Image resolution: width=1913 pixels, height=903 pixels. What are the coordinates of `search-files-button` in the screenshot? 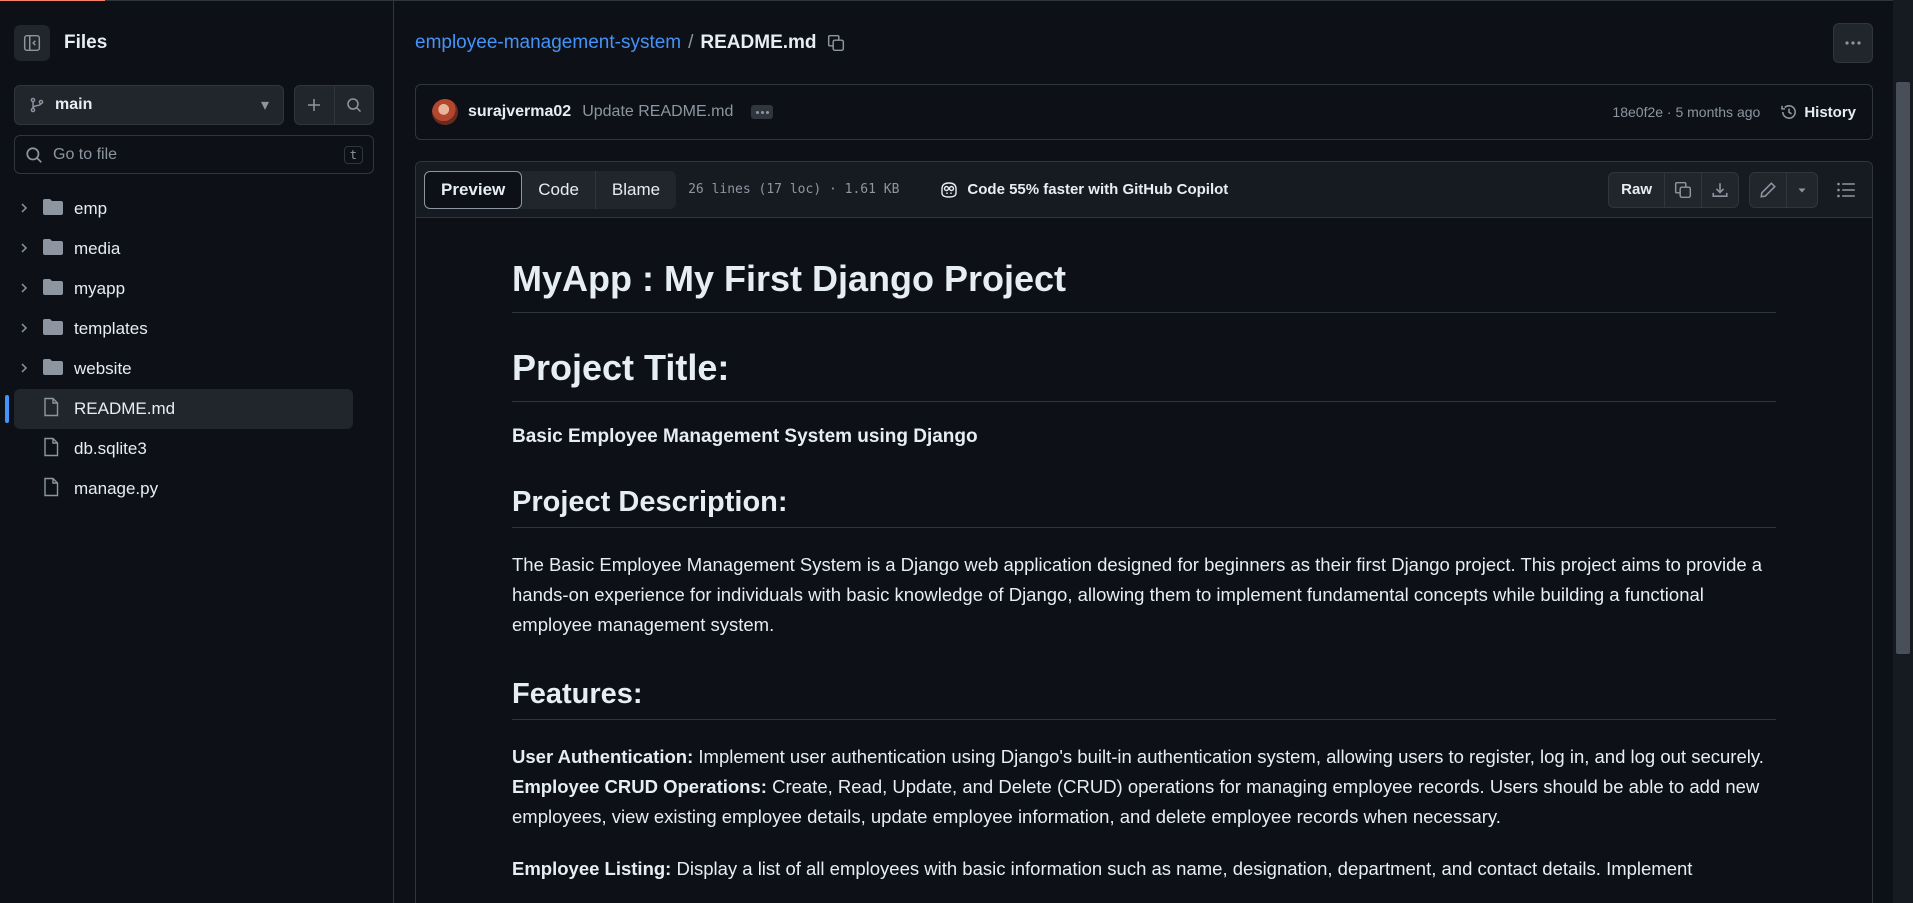 It's located at (353, 105).